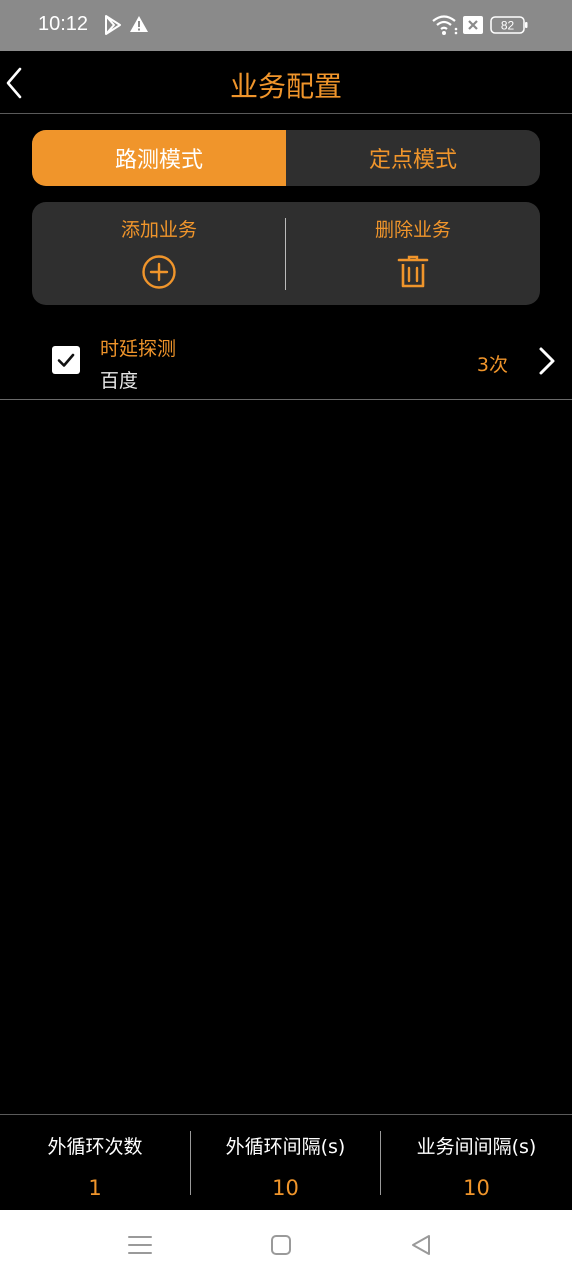 The width and height of the screenshot is (572, 1280). Describe the element at coordinates (281, 1245) in the screenshot. I see `home-icon` at that location.